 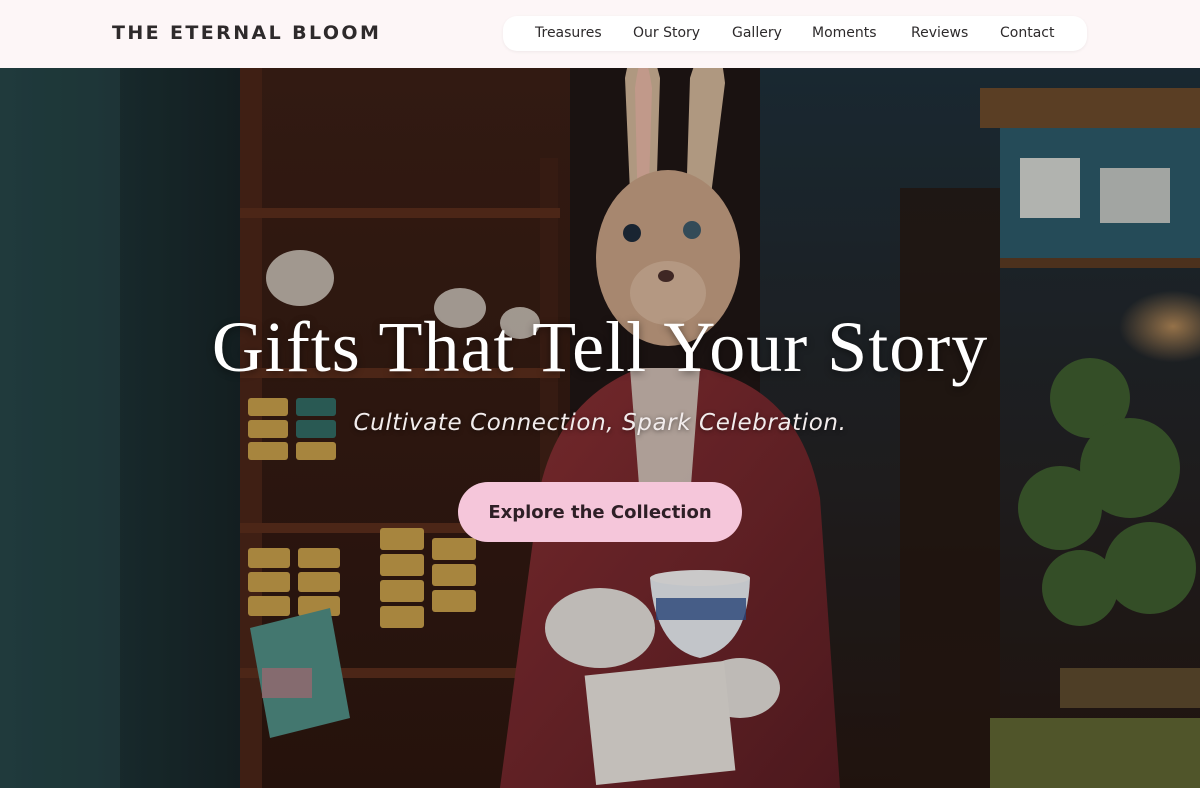 What do you see at coordinates (600, 423) in the screenshot?
I see `hero-subtitle: Cultivate Connection, Spark Celebration.` at bounding box center [600, 423].